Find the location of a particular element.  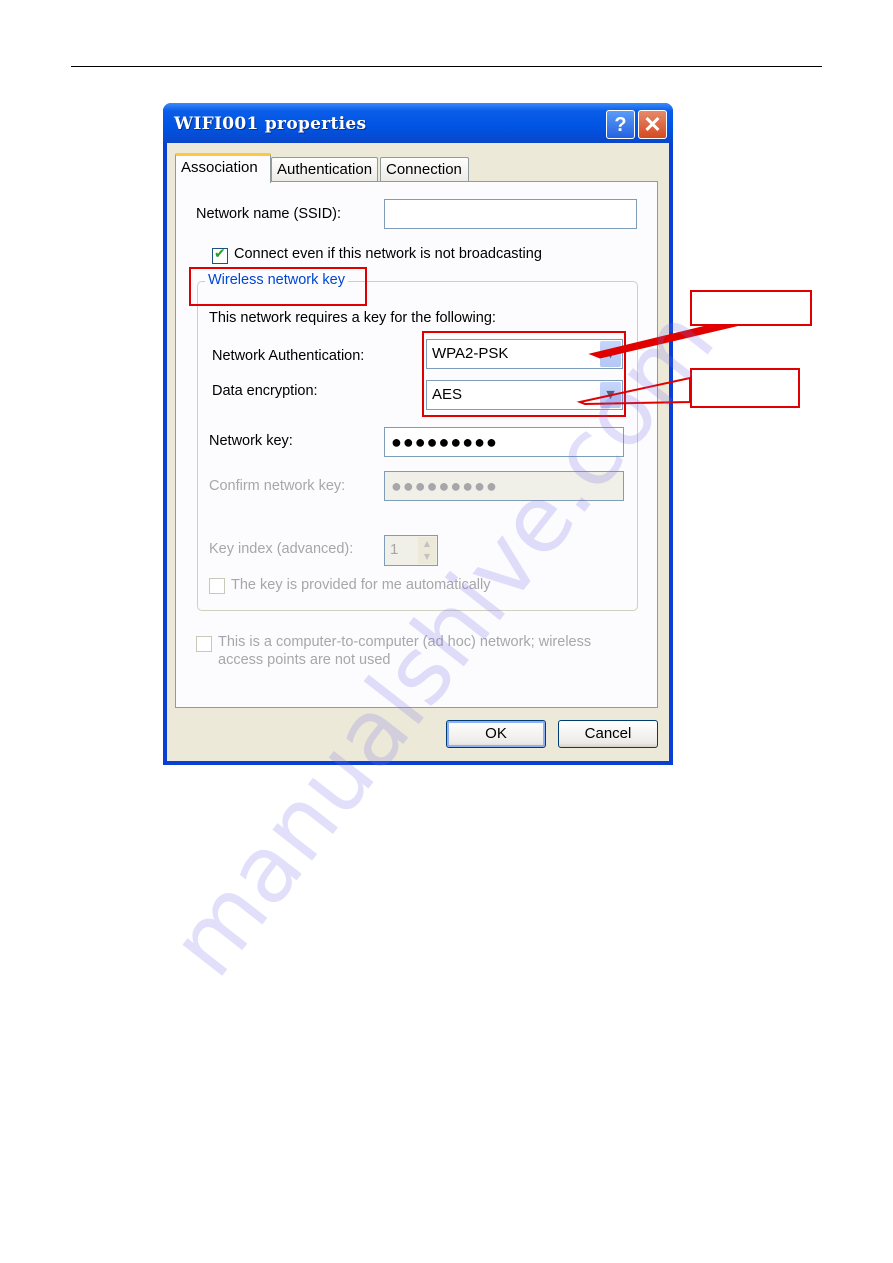

adhoc-checkbox is located at coordinates (204, 644).